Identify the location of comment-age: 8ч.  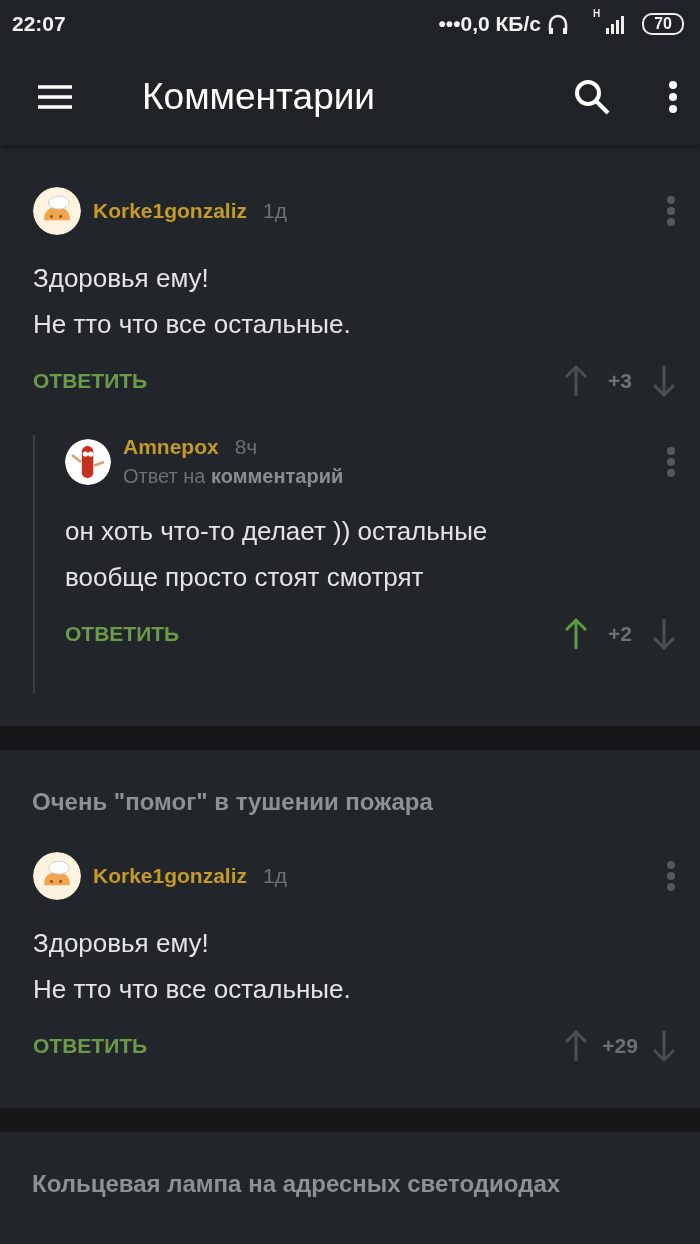
(246, 447).